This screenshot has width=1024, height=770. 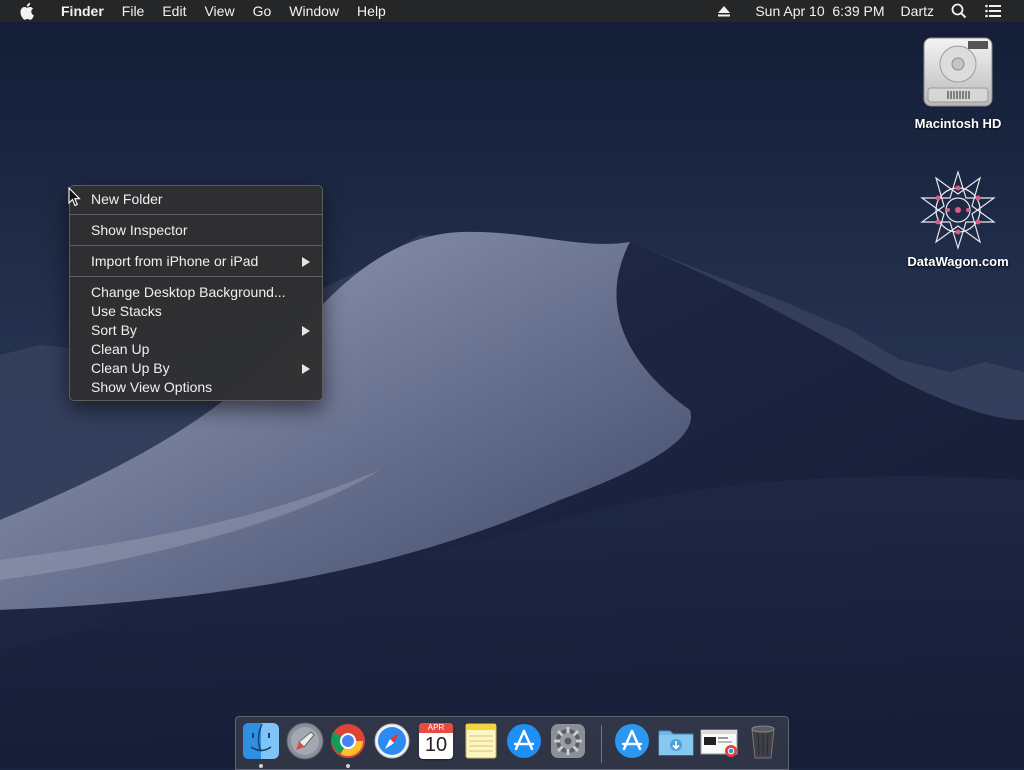 I want to click on menubar-clock: Sun Apr 10 6:39 PM, so click(x=816, y=11).